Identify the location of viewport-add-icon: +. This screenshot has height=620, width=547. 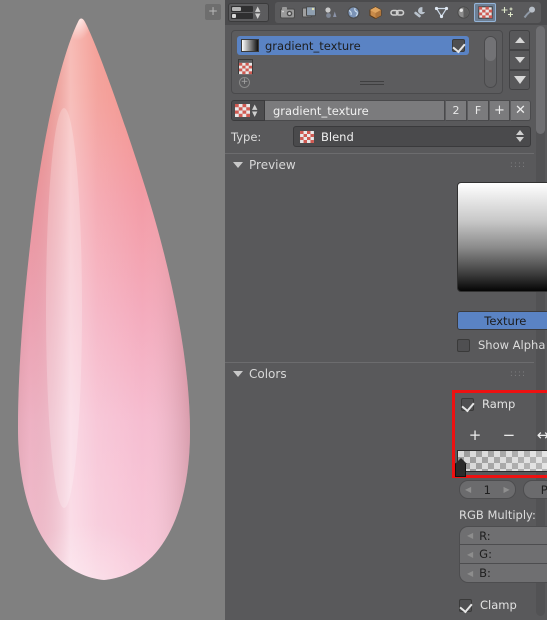
(213, 12).